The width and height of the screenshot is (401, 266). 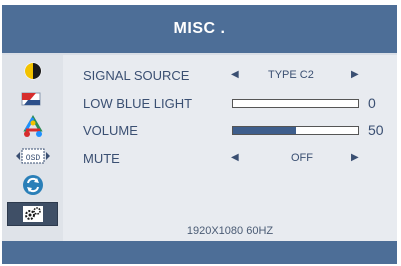 I want to click on mute-value: OFF, so click(x=302, y=158).